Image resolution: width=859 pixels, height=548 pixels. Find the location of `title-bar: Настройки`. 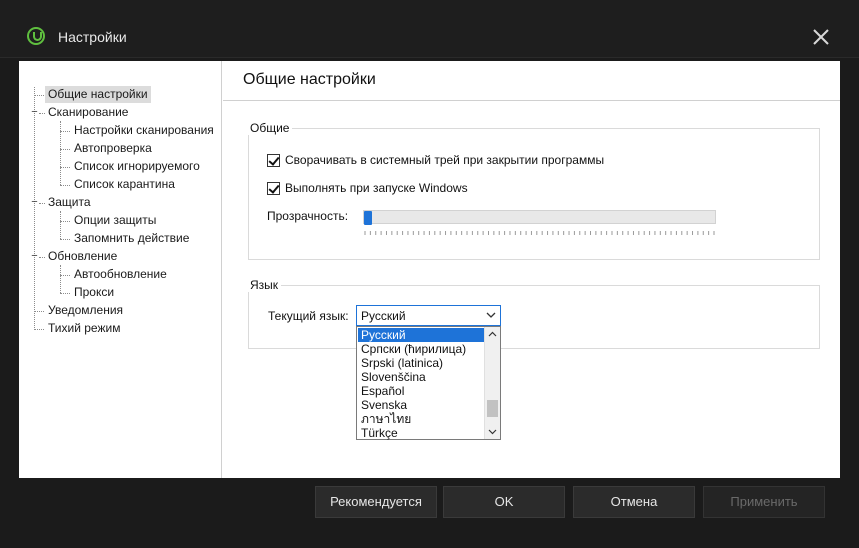

title-bar: Настройки is located at coordinates (429, 29).